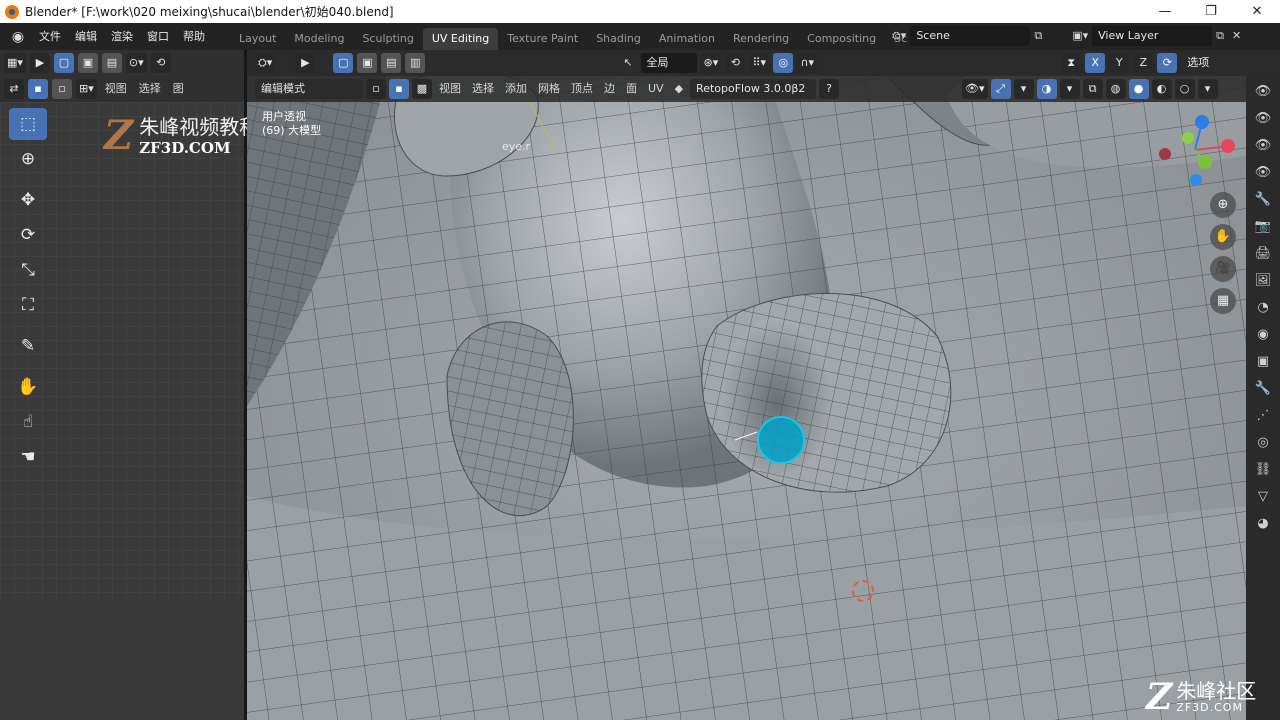 The image size is (1280, 720). I want to click on viewport-select-tool-icon: ▶, so click(305, 63).